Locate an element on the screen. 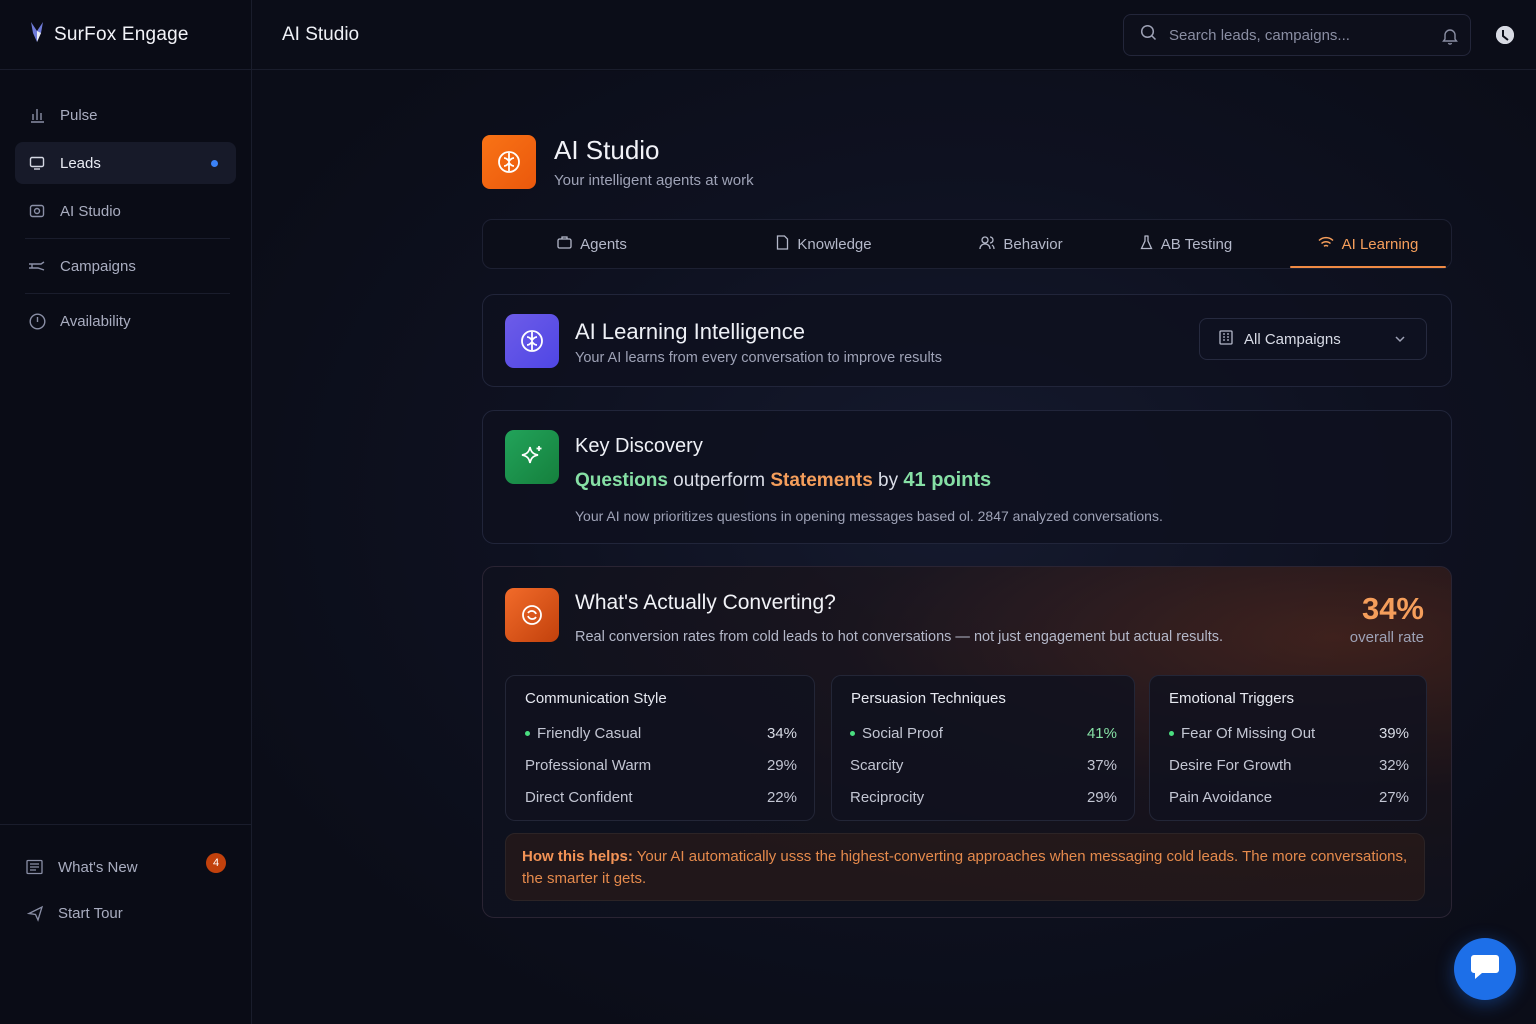 This screenshot has width=1536, height=1024. discovery-word-statements: Statements is located at coordinates (821, 480).